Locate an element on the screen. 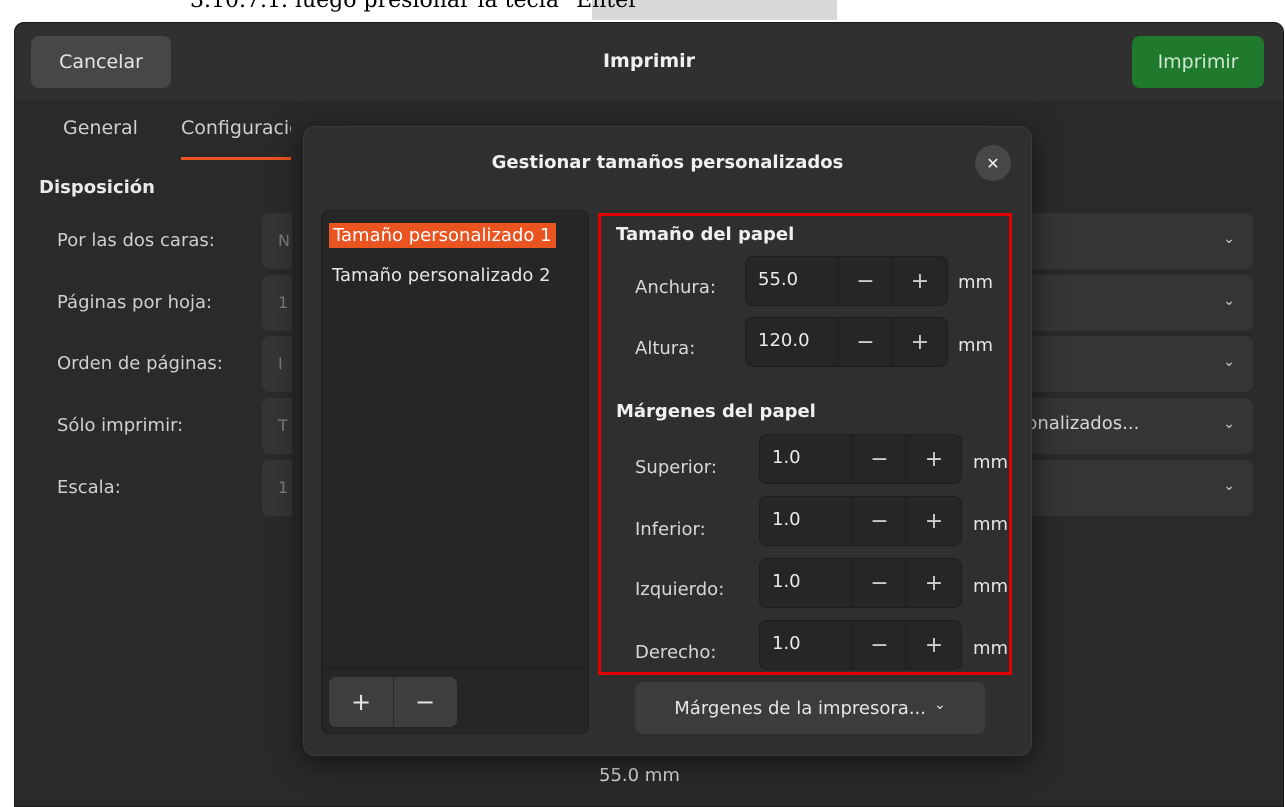 This screenshot has width=1285, height=807. list-item: Tamaño personalizado 2 is located at coordinates (441, 275).